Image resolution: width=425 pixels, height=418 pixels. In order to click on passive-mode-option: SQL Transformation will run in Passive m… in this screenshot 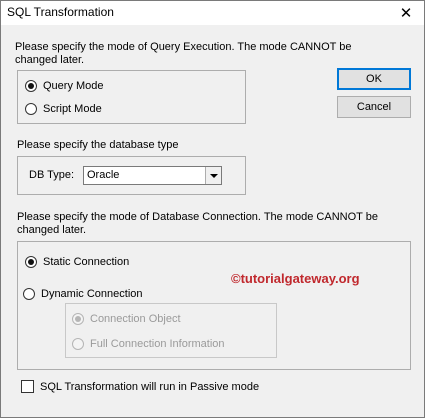, I will do `click(140, 386)`.